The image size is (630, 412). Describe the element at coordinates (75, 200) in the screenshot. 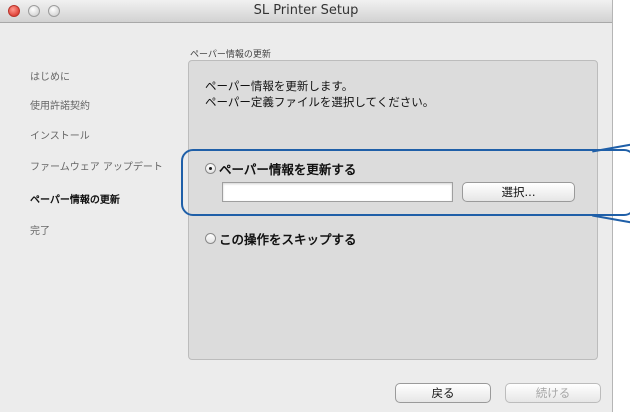

I see `sidebar-item-paper-info-update: ペーパー情報の更新` at that location.